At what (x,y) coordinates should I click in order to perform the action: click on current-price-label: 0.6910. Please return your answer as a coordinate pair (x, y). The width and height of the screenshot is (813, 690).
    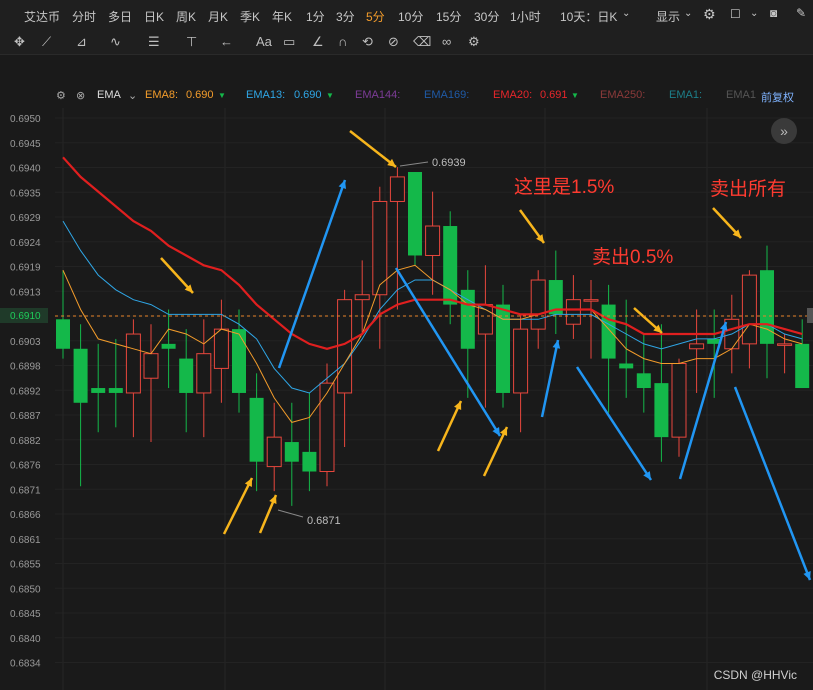
    Looking at the image, I should click on (25, 316).